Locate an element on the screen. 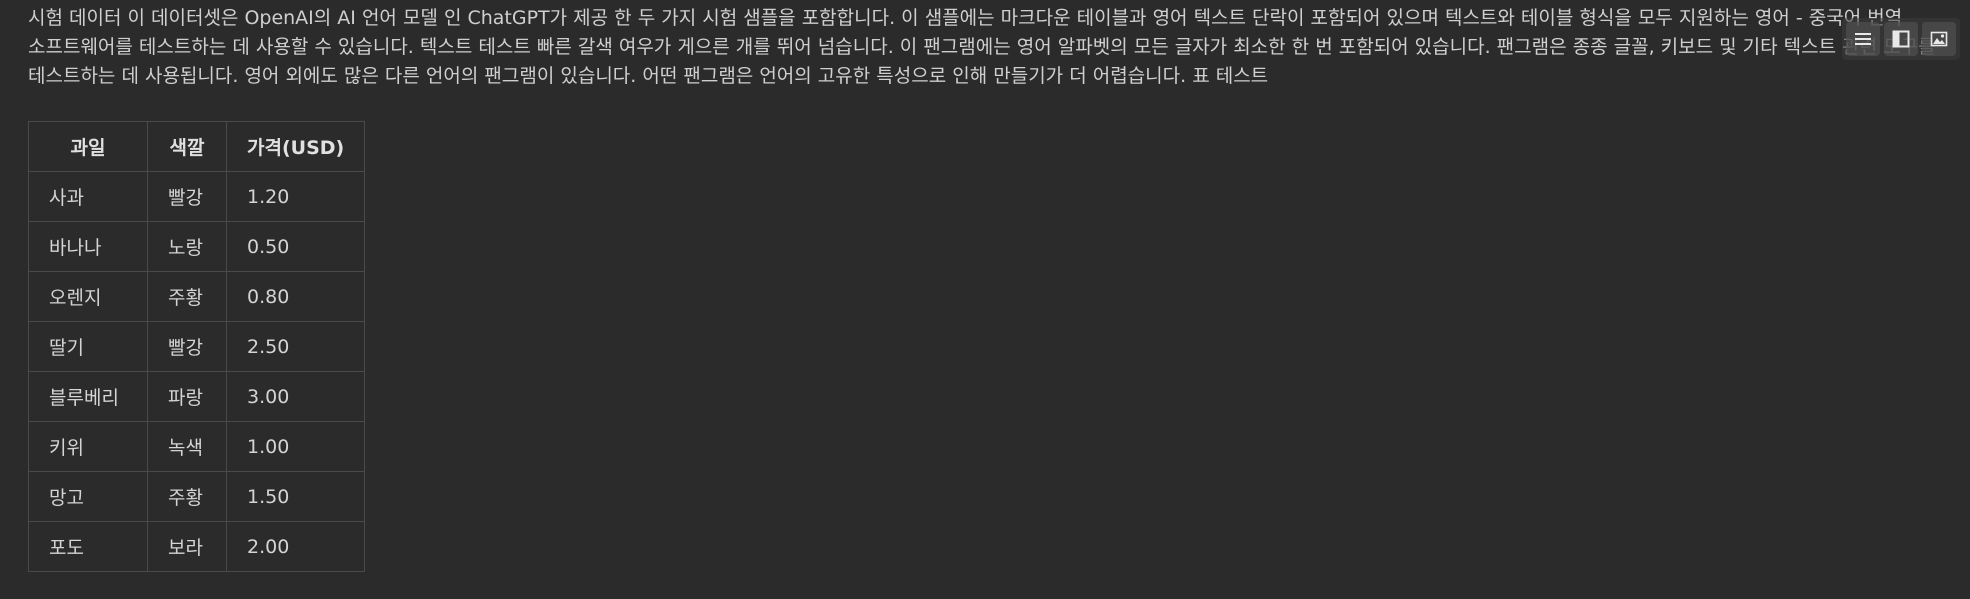 The image size is (1970, 599). cell-price: 2.50 is located at coordinates (295, 346).